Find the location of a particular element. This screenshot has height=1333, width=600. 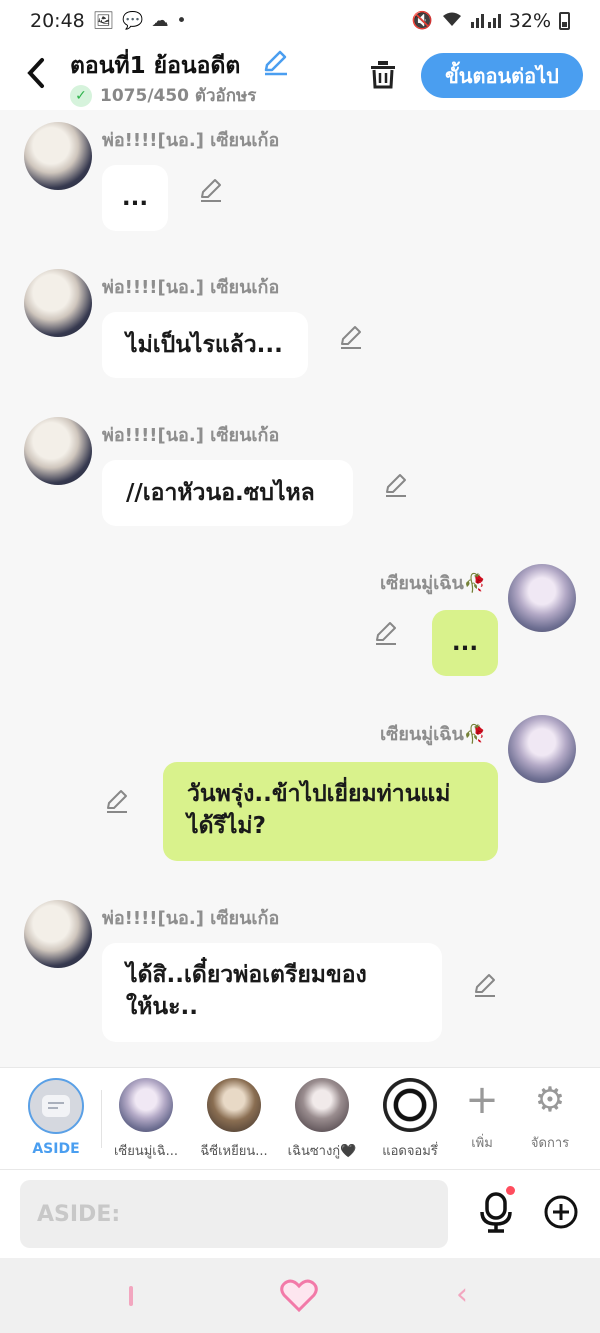

message-bubble: ได้สิ..เดี๋ยวพ่อเตรียมของ ให้นะ.. is located at coordinates (272, 992).